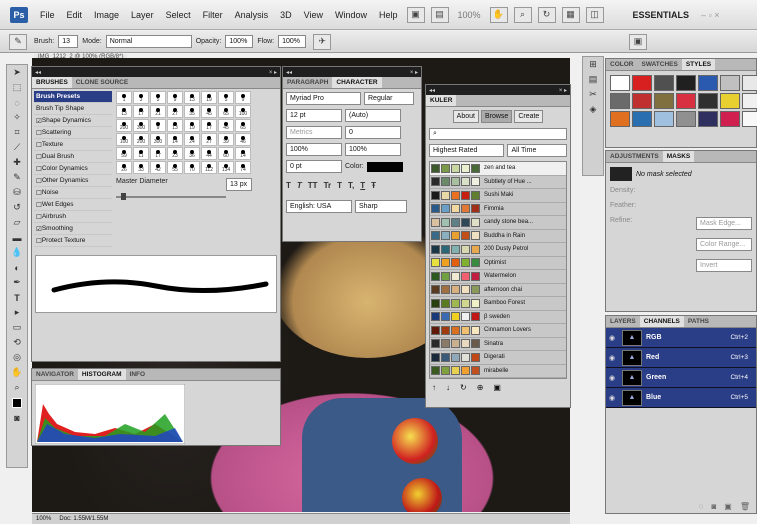 The image size is (757, 524). I want to click on kuler-theme-row: Watermelon, so click(498, 277).